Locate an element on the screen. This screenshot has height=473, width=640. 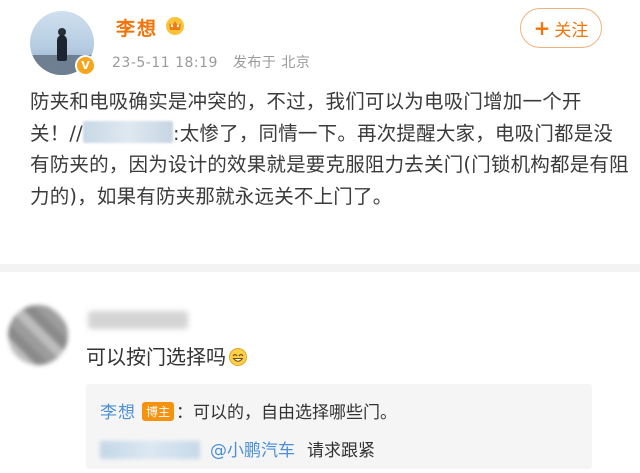
mention-link: @小鹏汽车 is located at coordinates (252, 451).